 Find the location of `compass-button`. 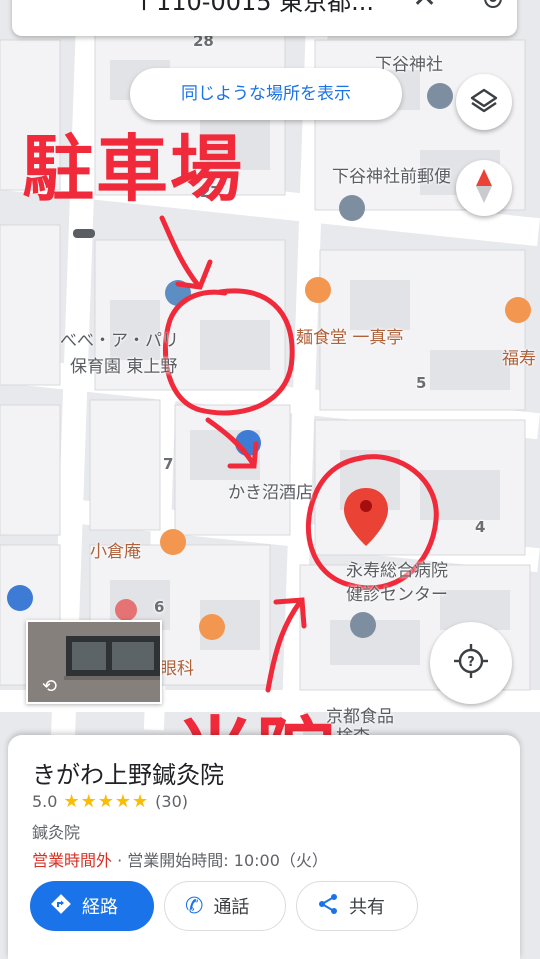

compass-button is located at coordinates (484, 188).